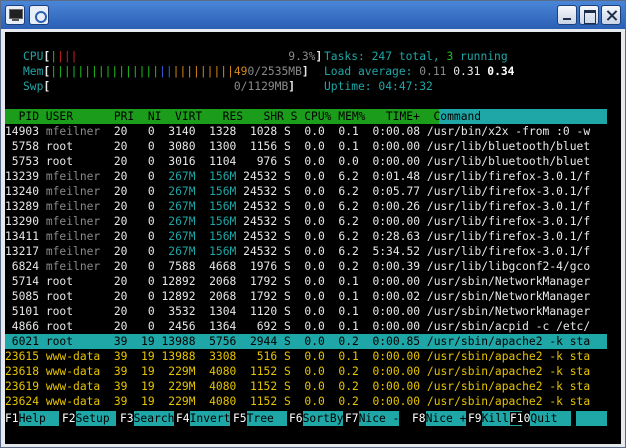  Describe the element at coordinates (22, 311) in the screenshot. I see `pid-cell: 5101` at that location.